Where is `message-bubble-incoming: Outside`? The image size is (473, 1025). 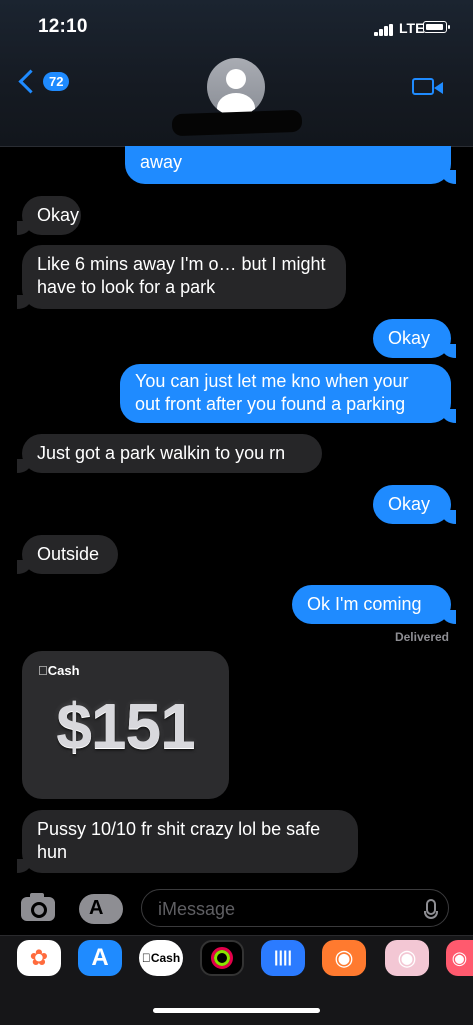
message-bubble-incoming: Outside is located at coordinates (67, 554).